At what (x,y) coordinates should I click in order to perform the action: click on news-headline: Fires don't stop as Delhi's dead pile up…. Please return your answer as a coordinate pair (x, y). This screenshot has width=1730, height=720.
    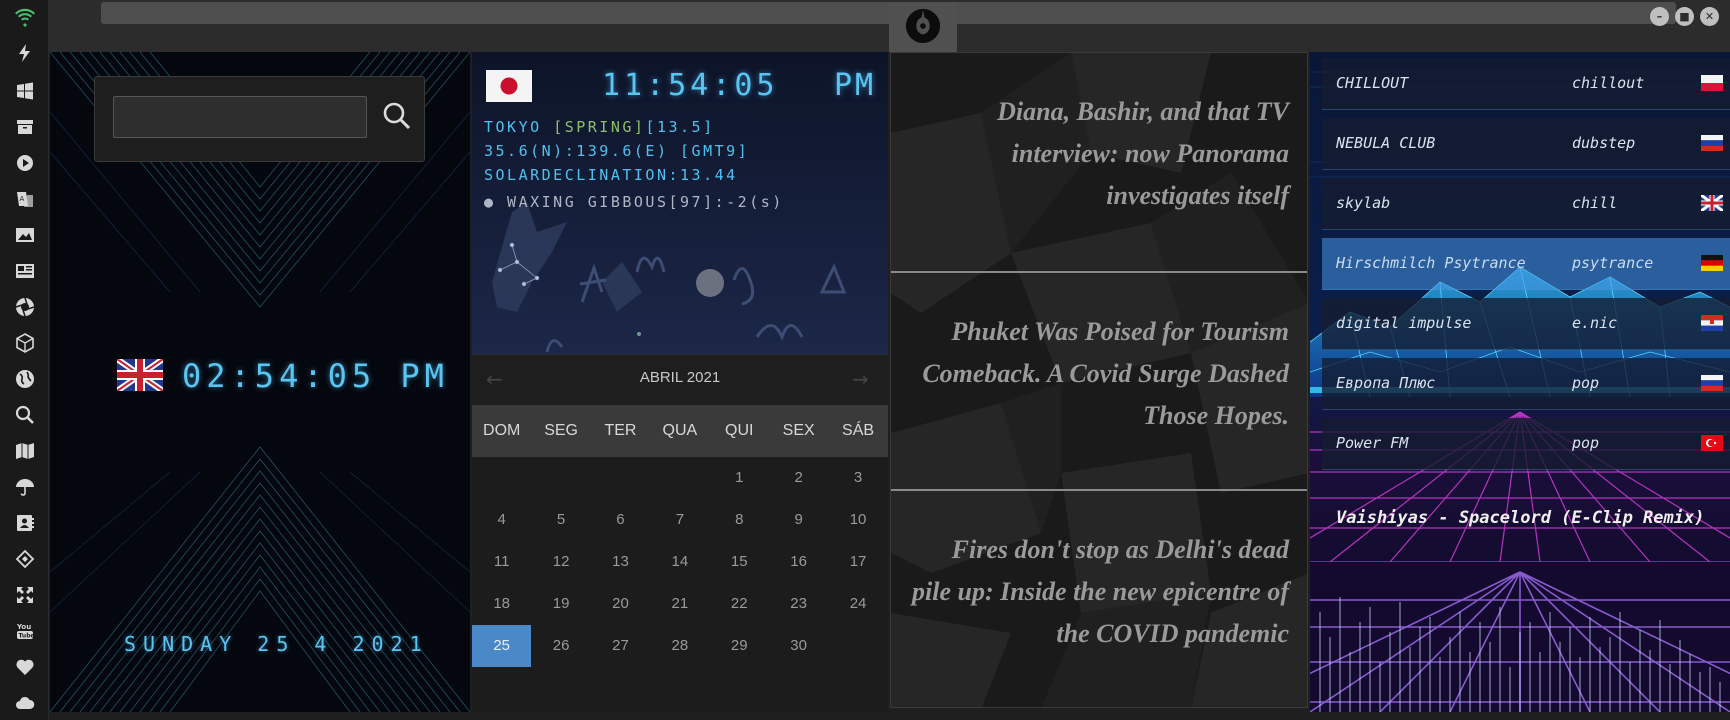
    Looking at the image, I should click on (1099, 592).